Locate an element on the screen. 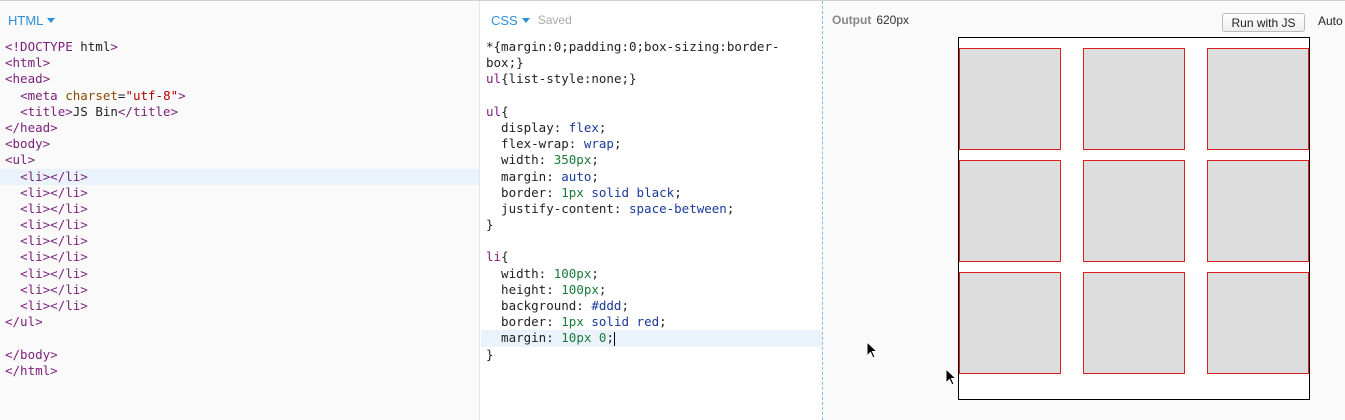 The width and height of the screenshot is (1345, 420). css-code-line: width: 100px; is located at coordinates (651, 274).